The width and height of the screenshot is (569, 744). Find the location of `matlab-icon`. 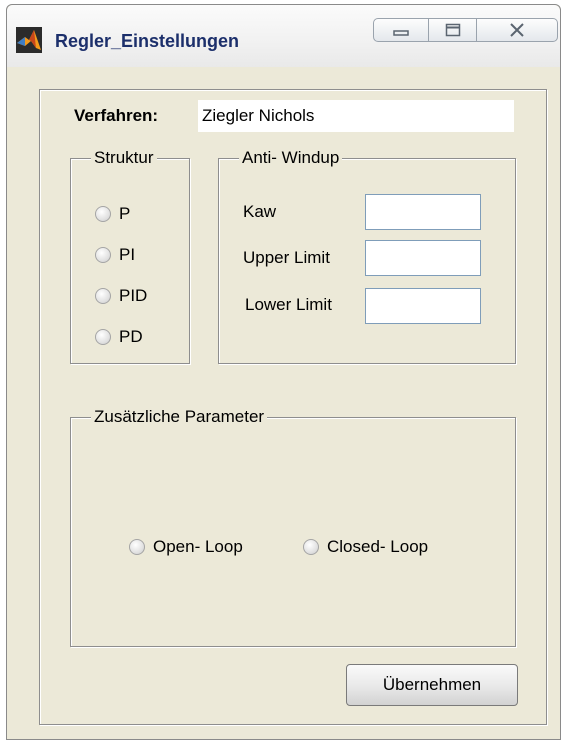

matlab-icon is located at coordinates (29, 40).